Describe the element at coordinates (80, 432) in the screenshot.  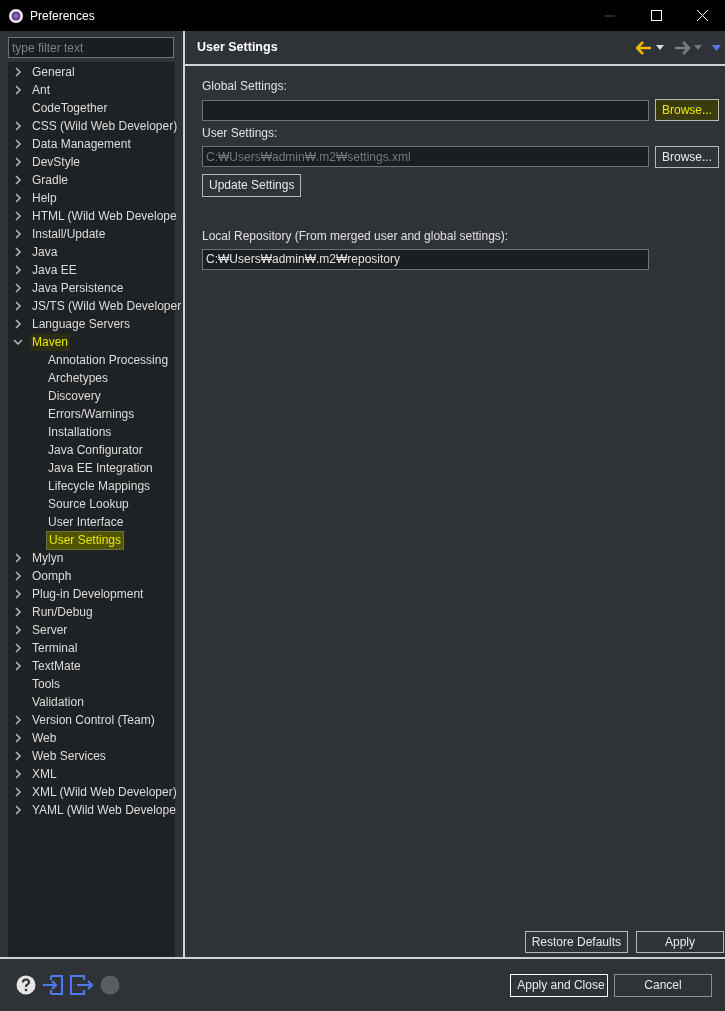
I see `tree-item: Installations` at that location.